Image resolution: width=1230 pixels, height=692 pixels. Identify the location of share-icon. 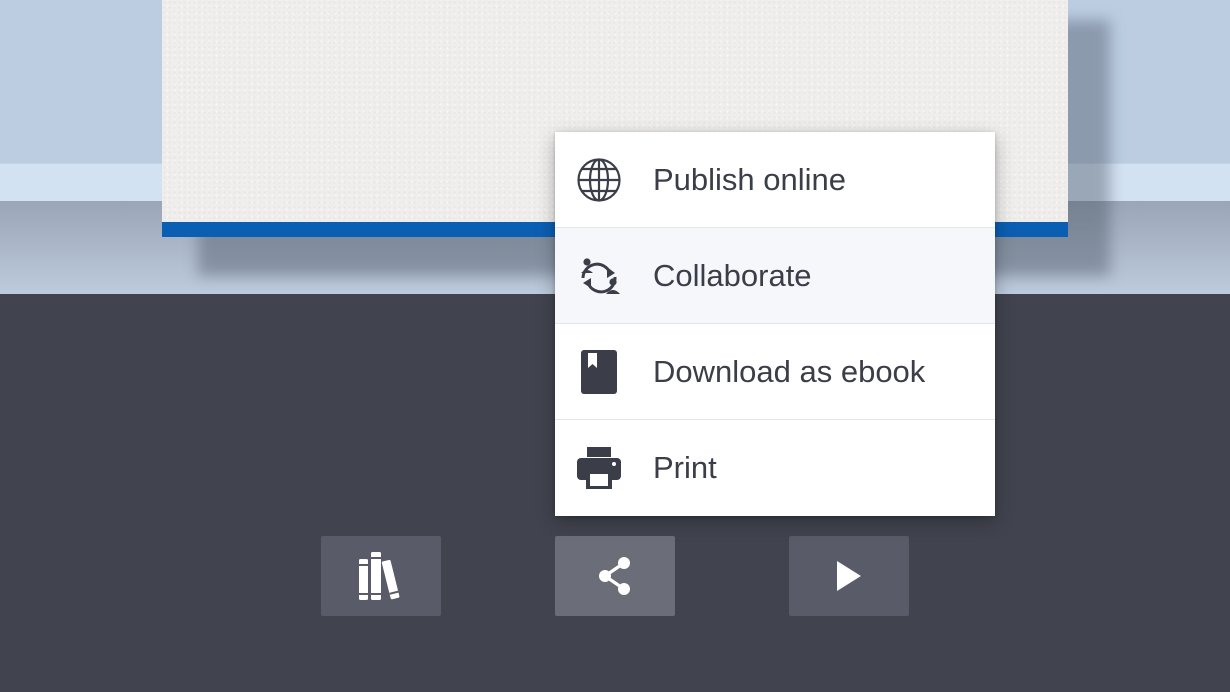
(615, 576).